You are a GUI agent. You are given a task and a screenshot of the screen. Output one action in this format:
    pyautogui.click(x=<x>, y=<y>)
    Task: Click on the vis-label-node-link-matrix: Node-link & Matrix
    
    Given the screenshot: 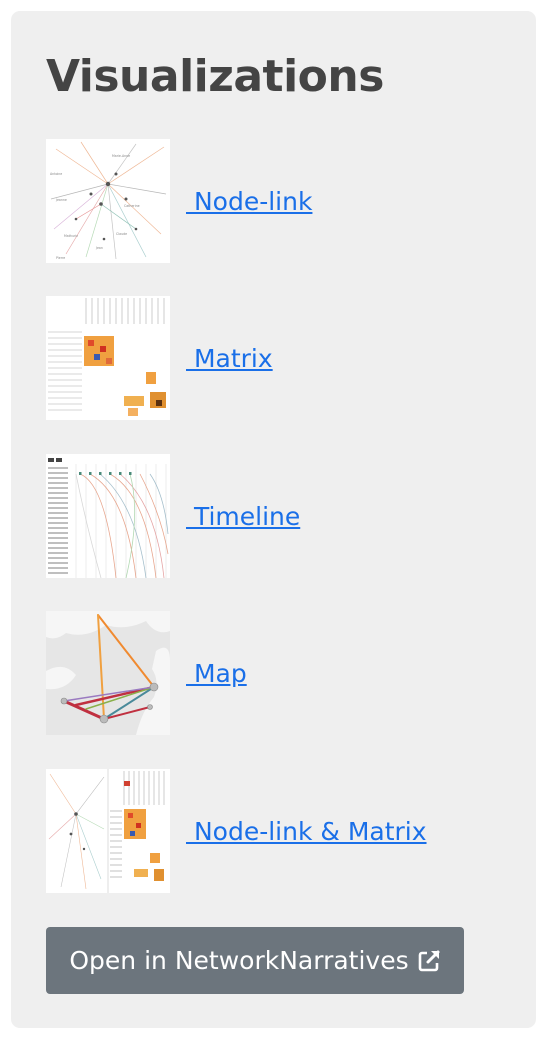 What is the action you would take?
    pyautogui.click(x=306, y=831)
    